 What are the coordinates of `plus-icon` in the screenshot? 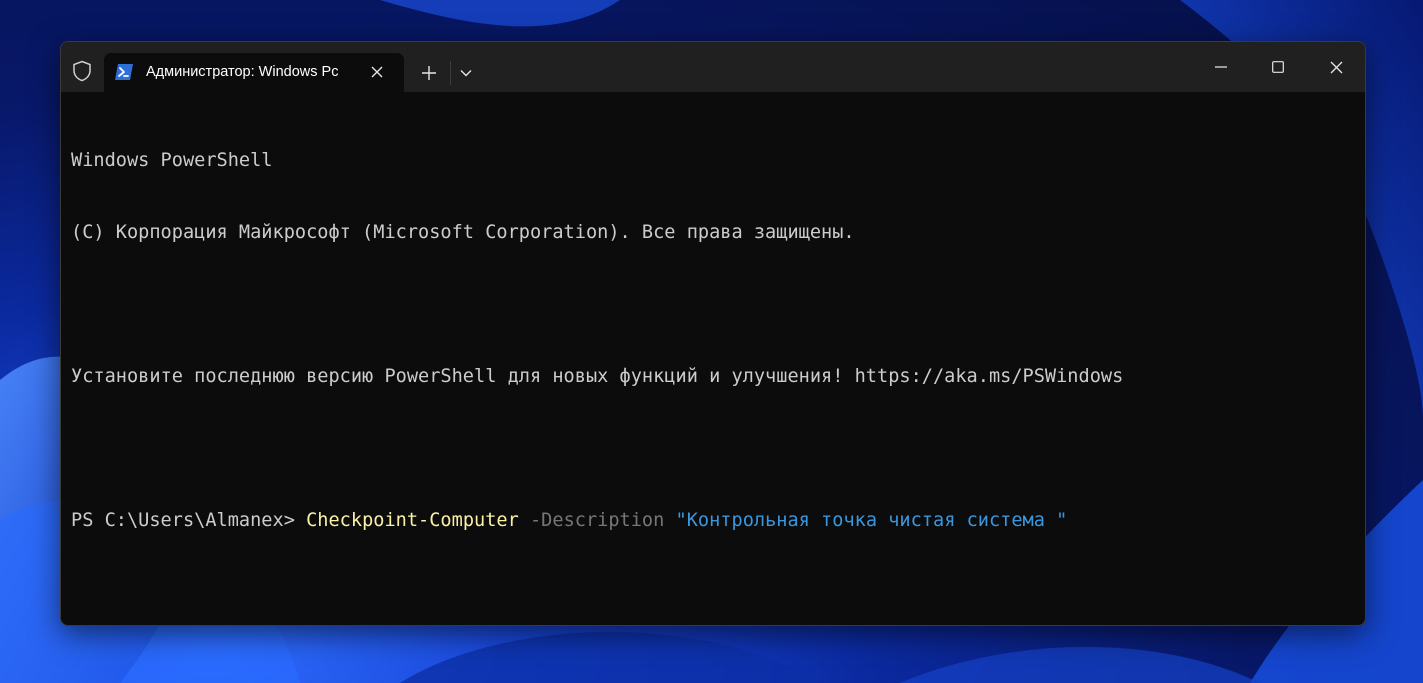 It's located at (429, 73).